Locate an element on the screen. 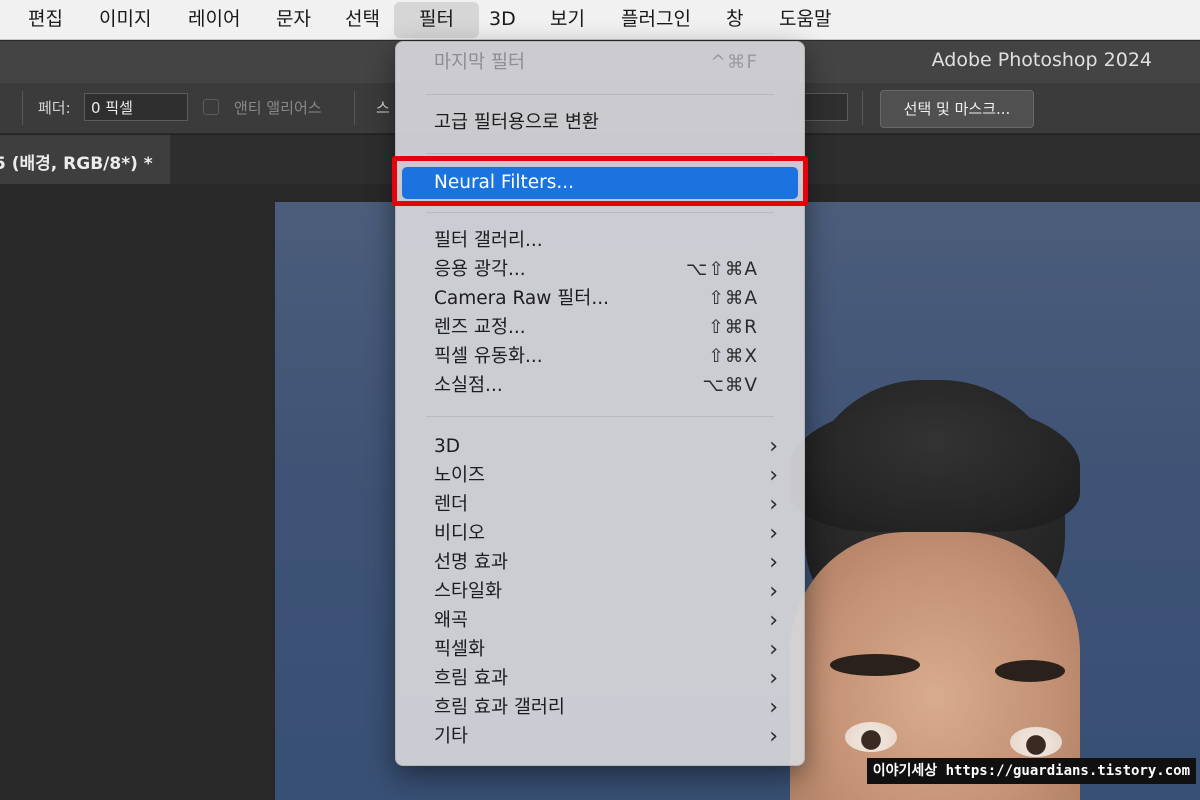 The width and height of the screenshot is (1200, 800). antialias-checkbox is located at coordinates (211, 107).